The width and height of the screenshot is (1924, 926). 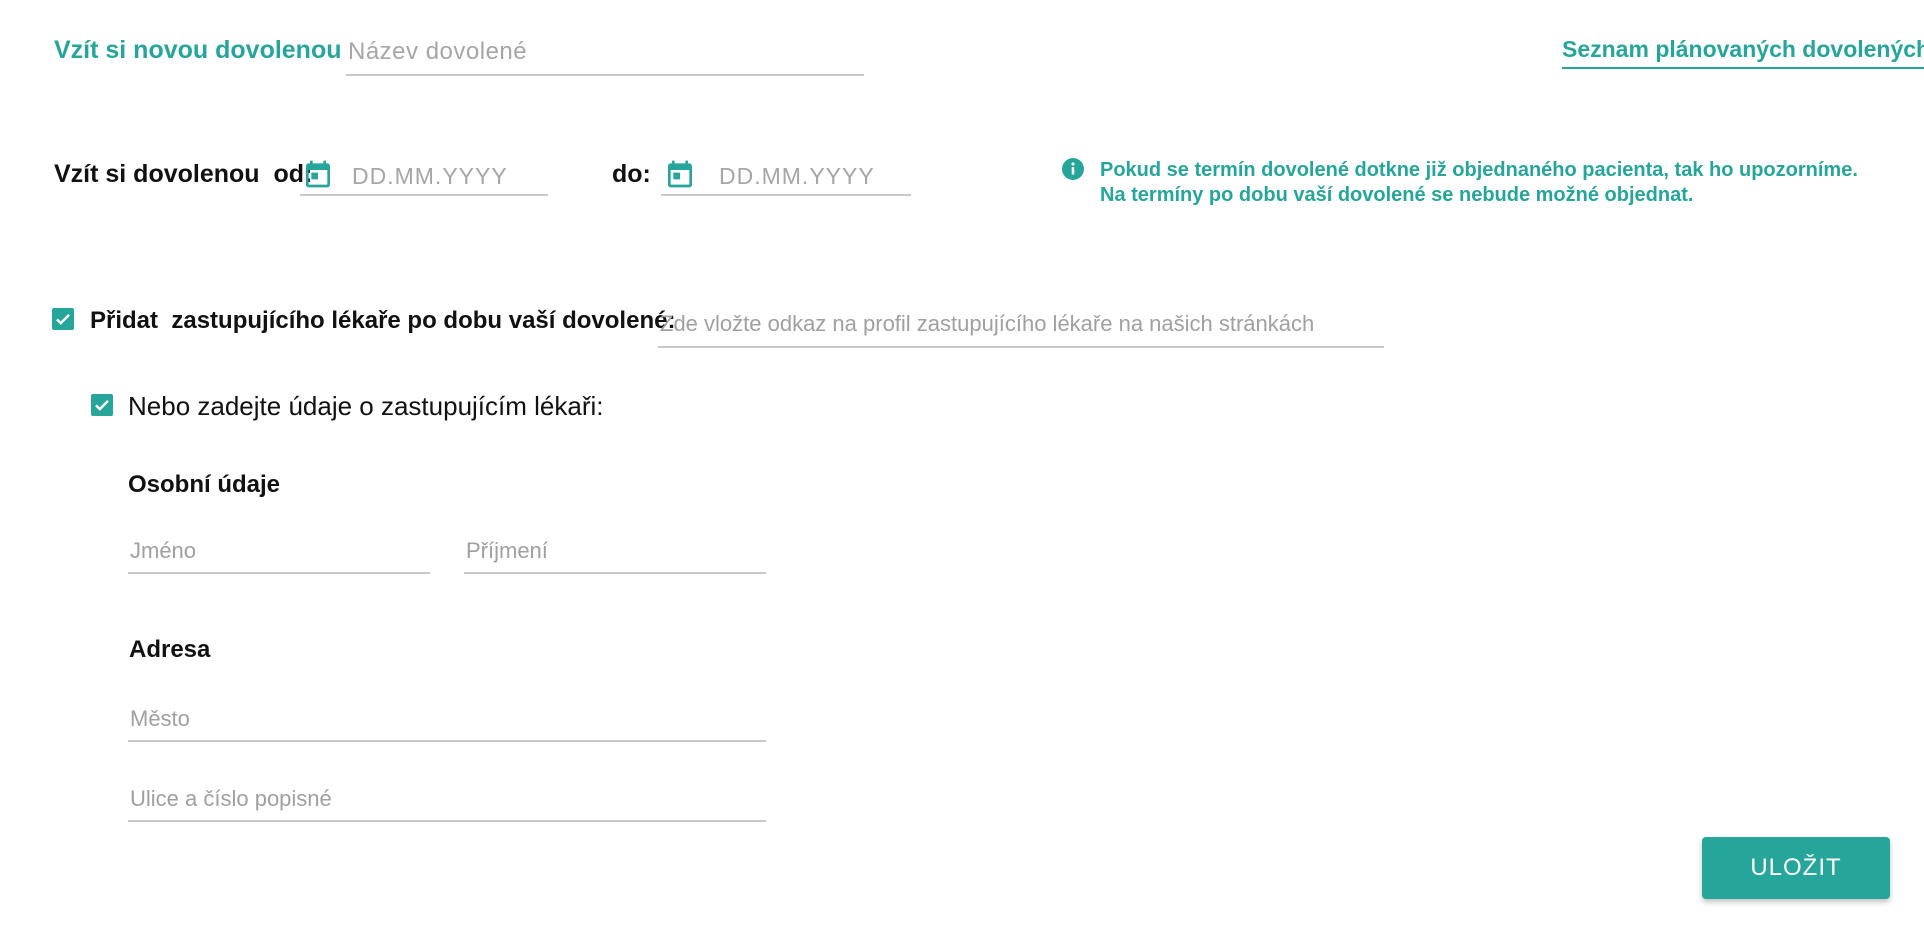 I want to click on last-name-input, so click(x=615, y=554).